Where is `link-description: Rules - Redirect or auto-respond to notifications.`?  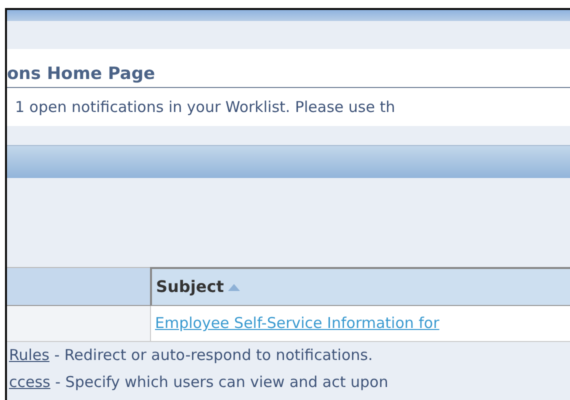 link-description: Rules - Redirect or auto-respond to notifications. is located at coordinates (191, 355).